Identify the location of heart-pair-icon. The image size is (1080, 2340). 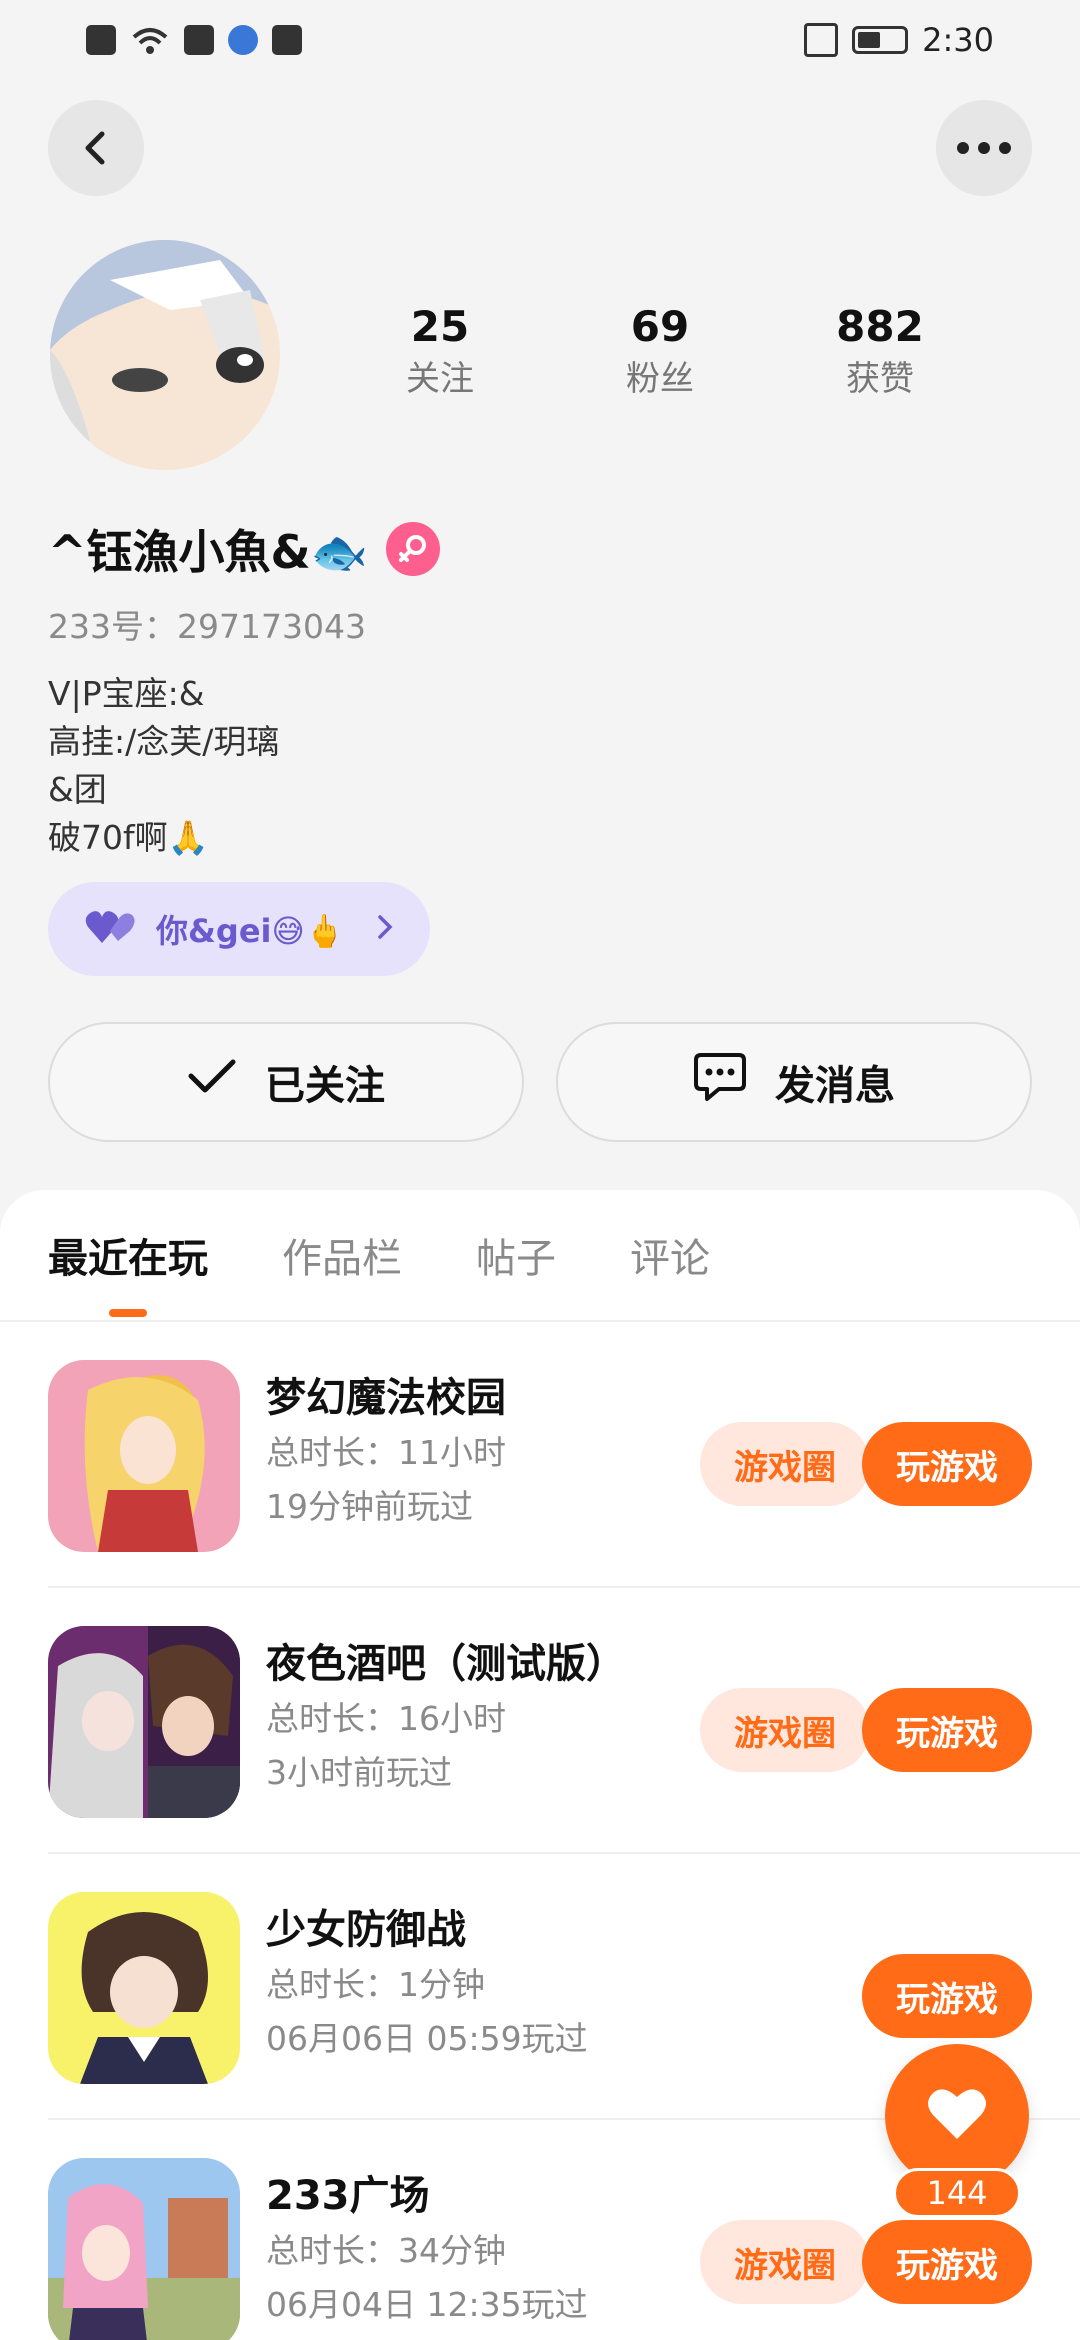
(110, 929).